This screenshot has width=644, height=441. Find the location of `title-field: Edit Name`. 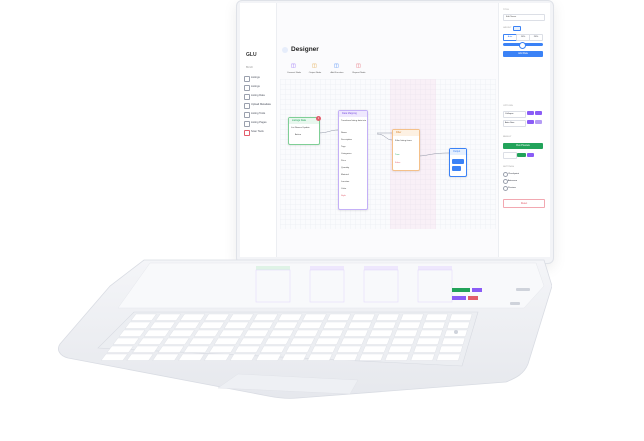

title-field: Edit Name is located at coordinates (524, 17).